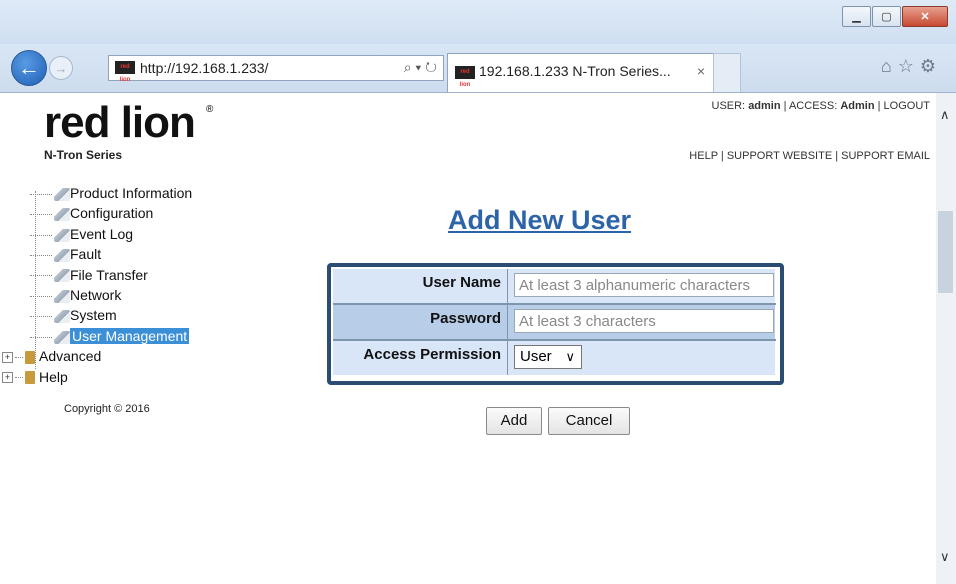 Image resolution: width=956 pixels, height=584 pixels. What do you see at coordinates (570, 356) in the screenshot?
I see `chevron-down-icon: ∨` at bounding box center [570, 356].